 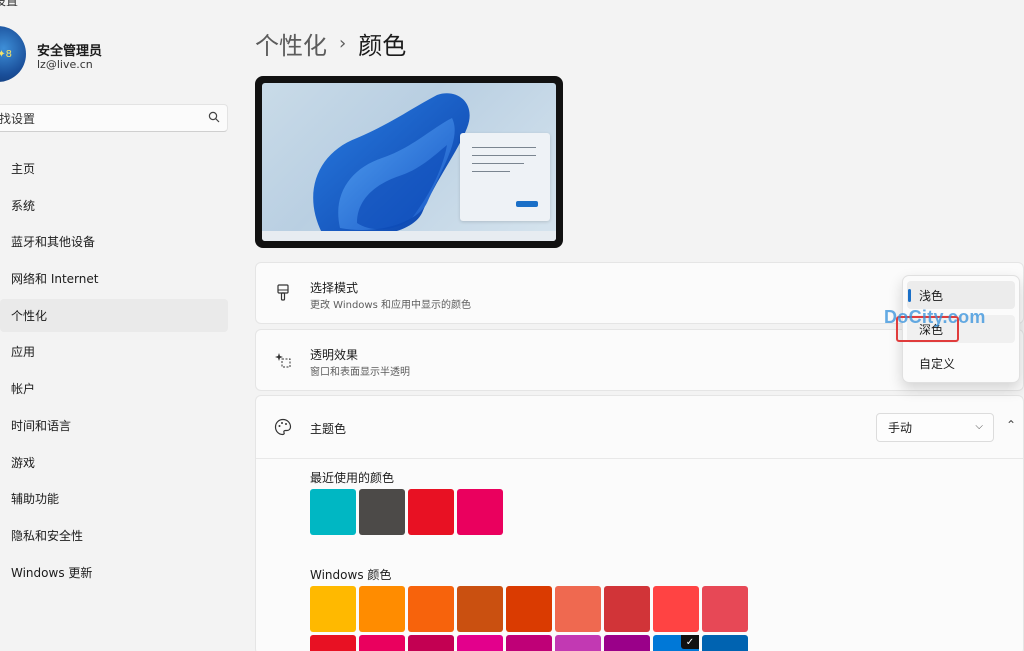 What do you see at coordinates (283, 293) in the screenshot?
I see `brush-icon` at bounding box center [283, 293].